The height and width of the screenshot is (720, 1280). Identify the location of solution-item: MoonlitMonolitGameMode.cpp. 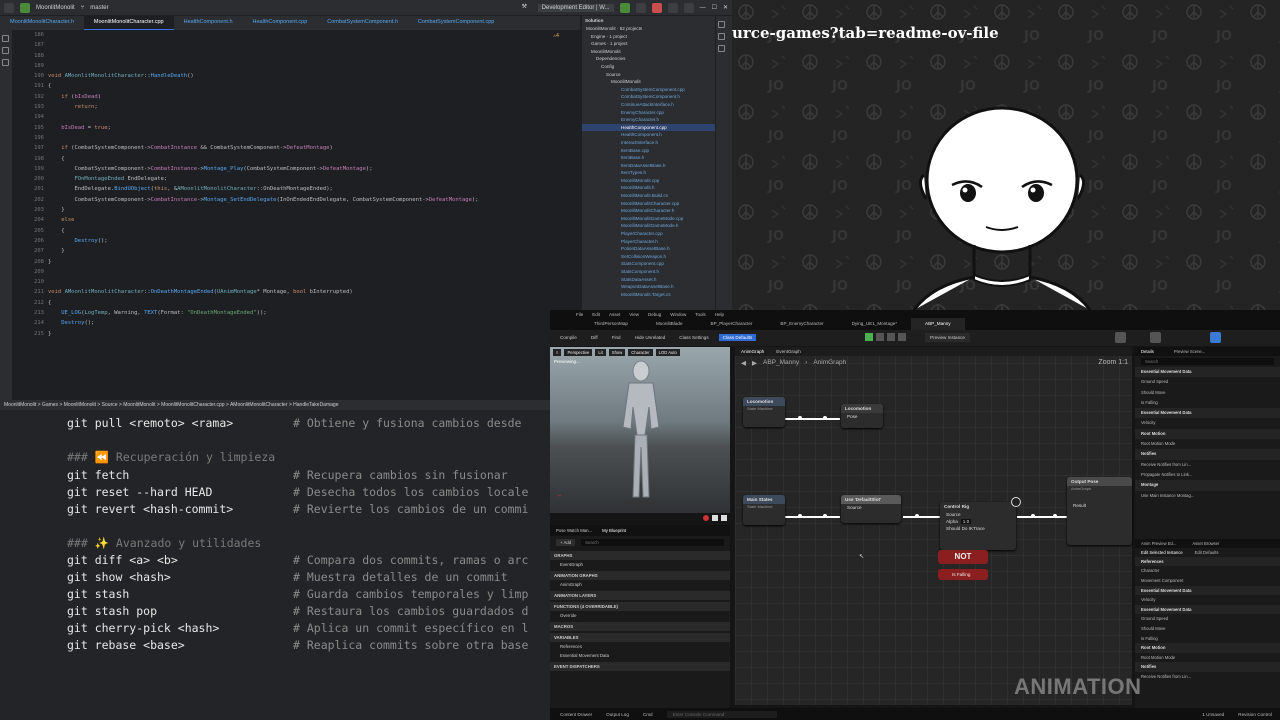
(648, 219).